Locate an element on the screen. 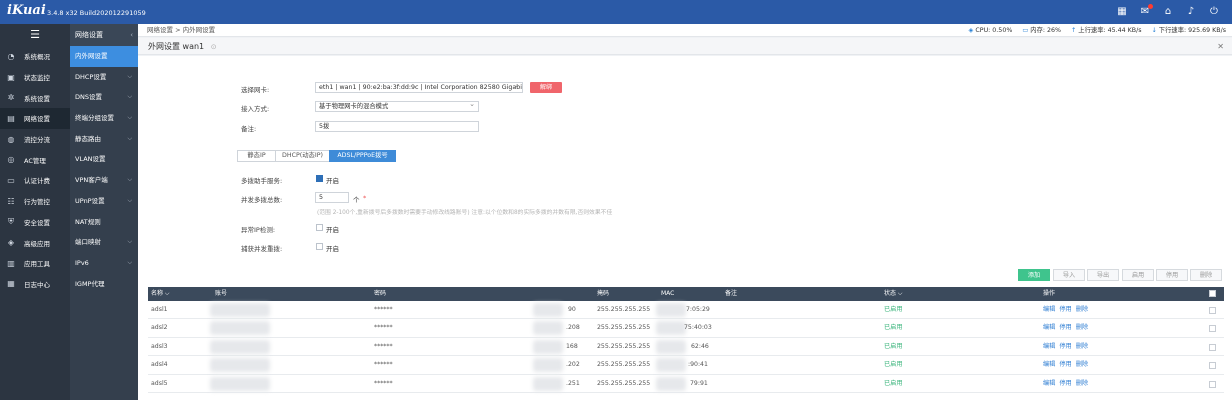 Image resolution: width=1232 pixels, height=400 pixels. notification-icon: ✉ is located at coordinates (1146, 11).